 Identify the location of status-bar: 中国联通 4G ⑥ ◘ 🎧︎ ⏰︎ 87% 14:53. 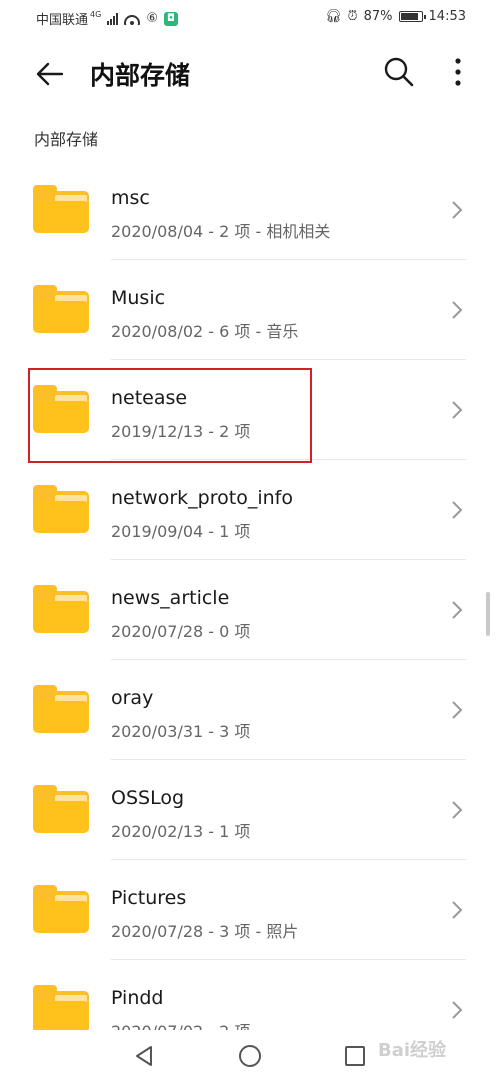
(250, 17).